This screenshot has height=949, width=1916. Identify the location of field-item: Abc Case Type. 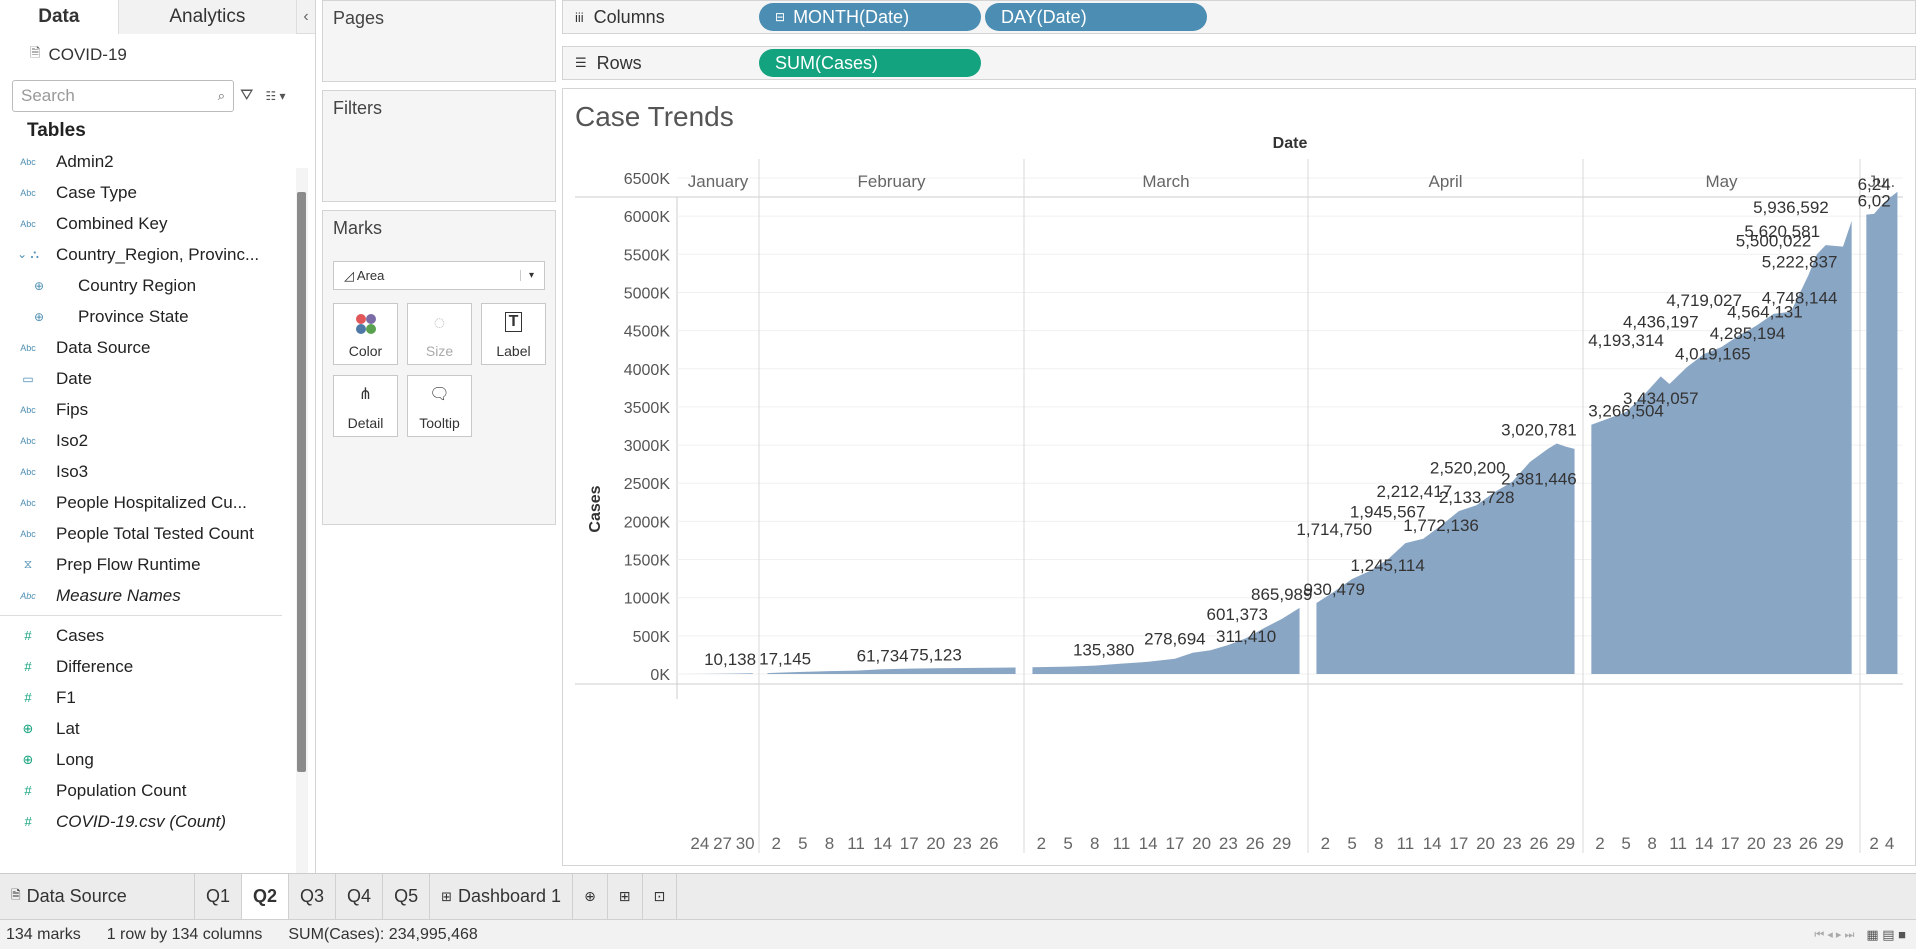
(145, 192).